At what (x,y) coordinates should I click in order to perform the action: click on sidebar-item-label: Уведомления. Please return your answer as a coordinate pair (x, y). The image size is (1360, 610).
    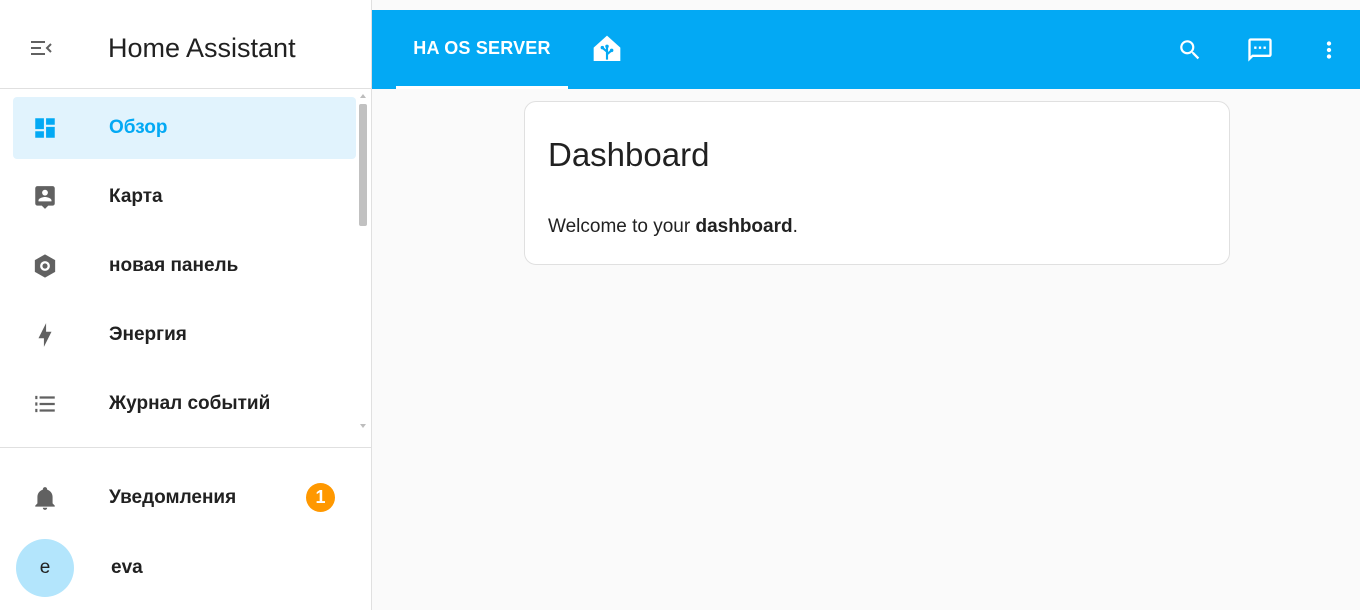
    Looking at the image, I should click on (173, 497).